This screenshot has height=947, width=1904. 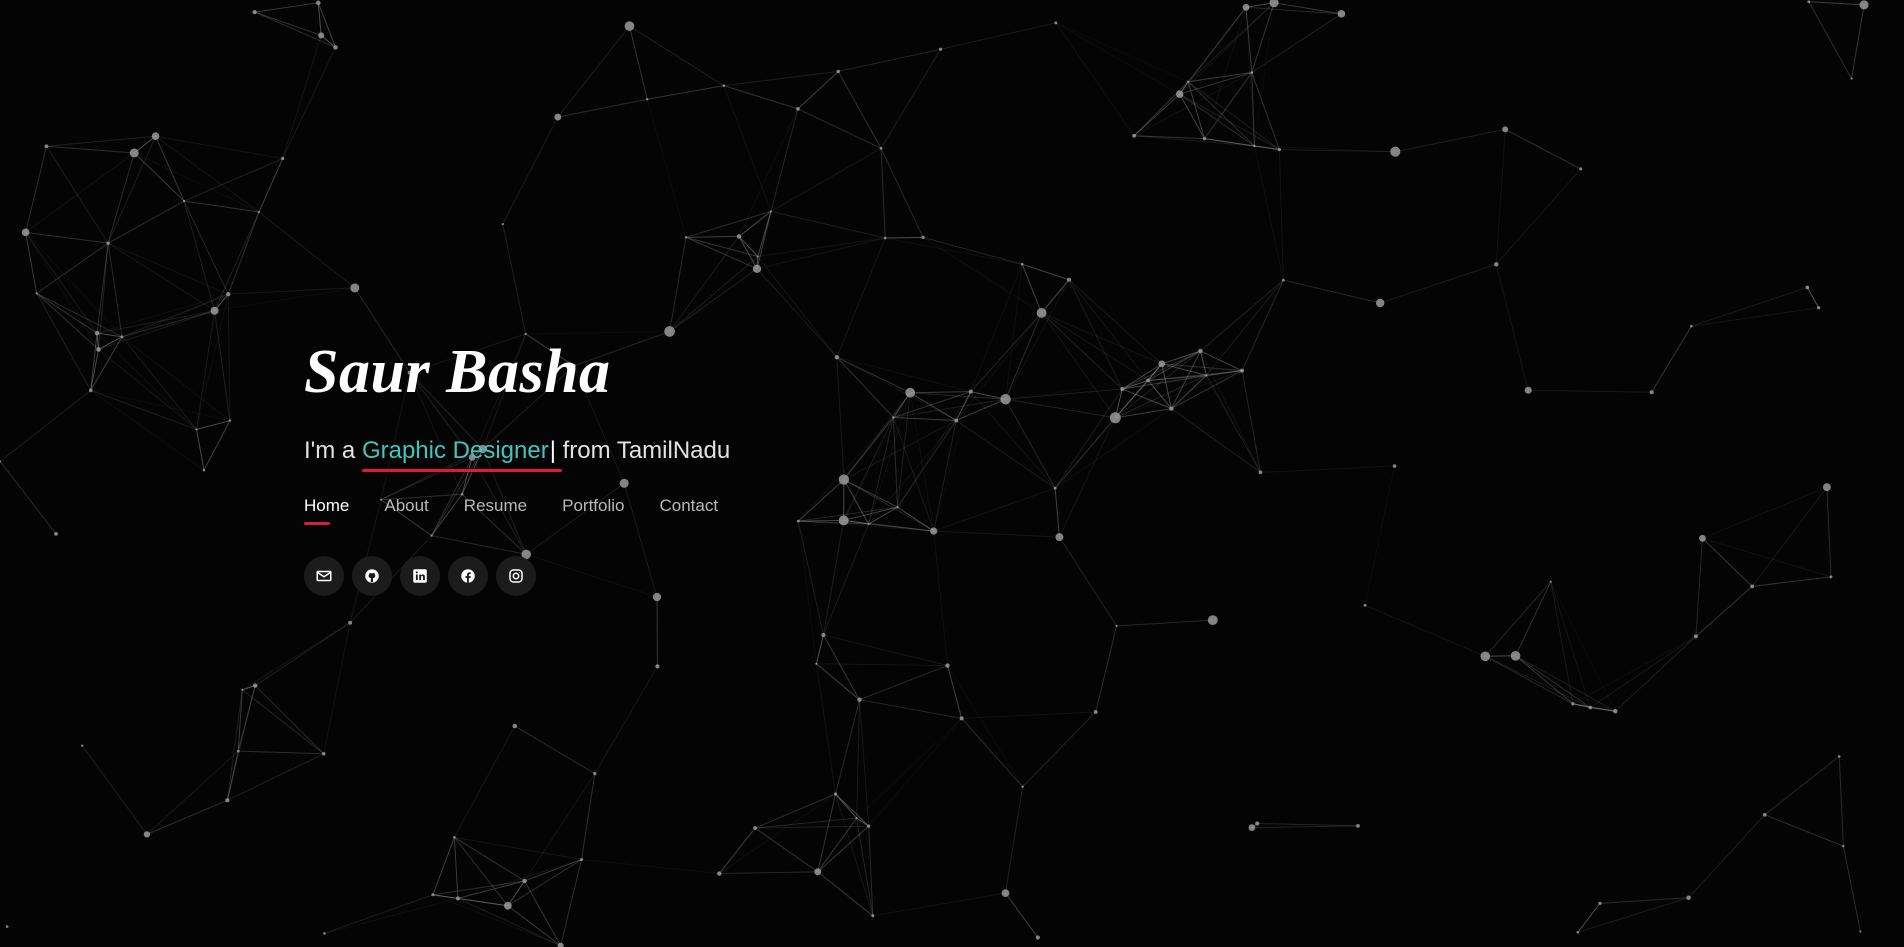 I want to click on github-link, so click(x=372, y=576).